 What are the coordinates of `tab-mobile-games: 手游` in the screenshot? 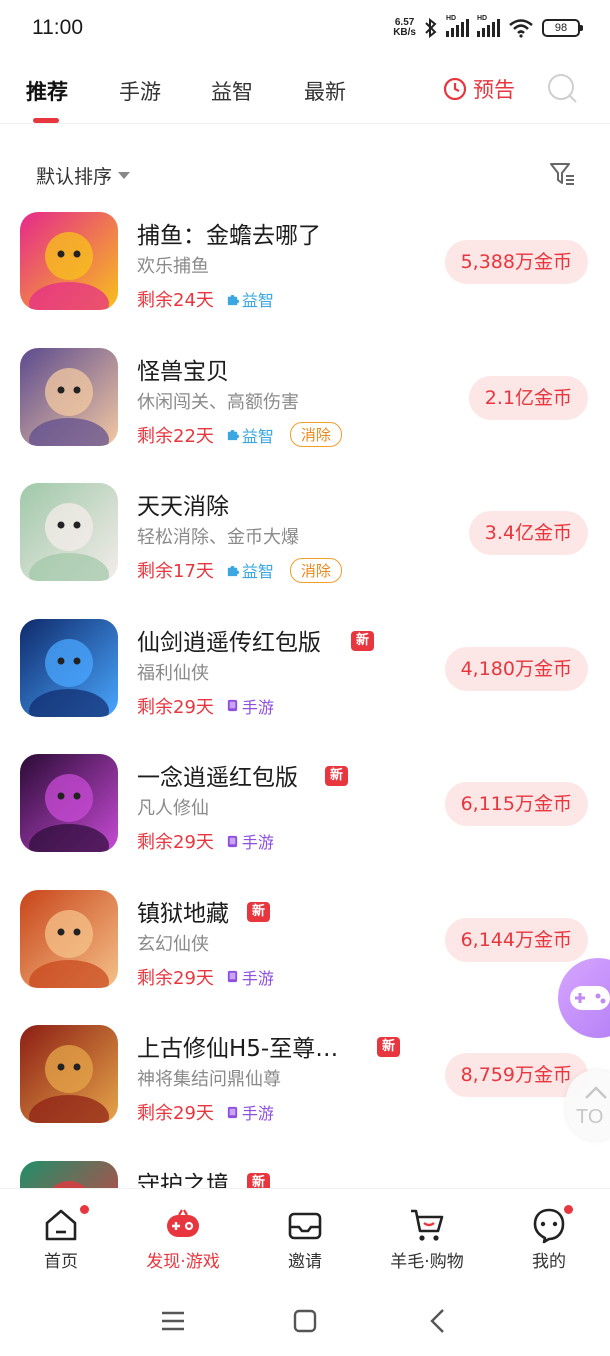 It's located at (140, 91).